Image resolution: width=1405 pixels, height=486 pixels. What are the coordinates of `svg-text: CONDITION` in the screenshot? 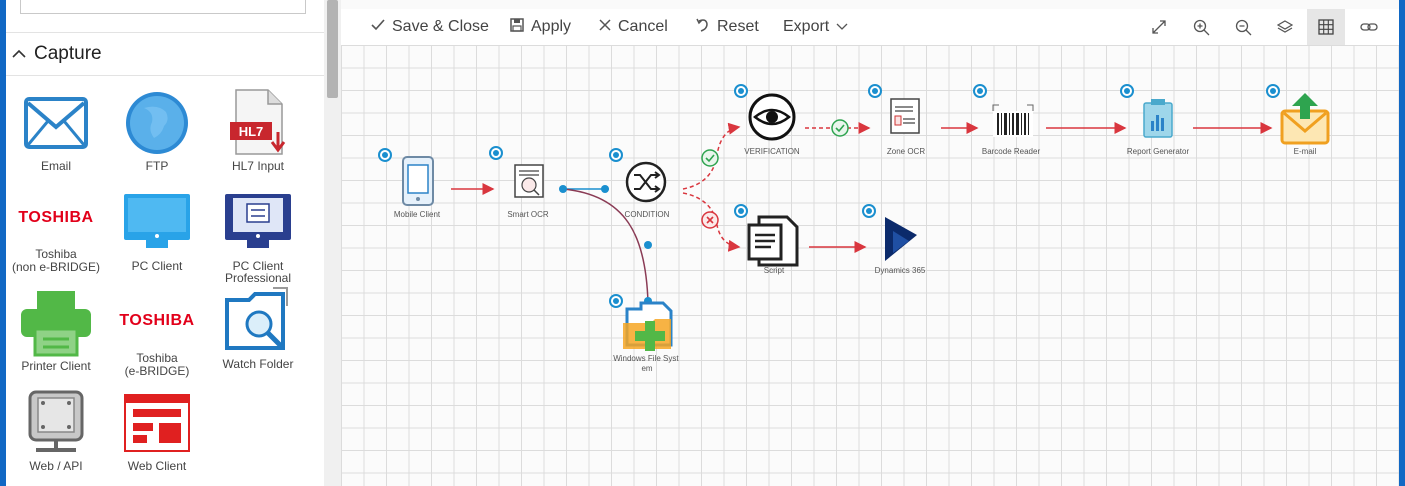 It's located at (647, 214).